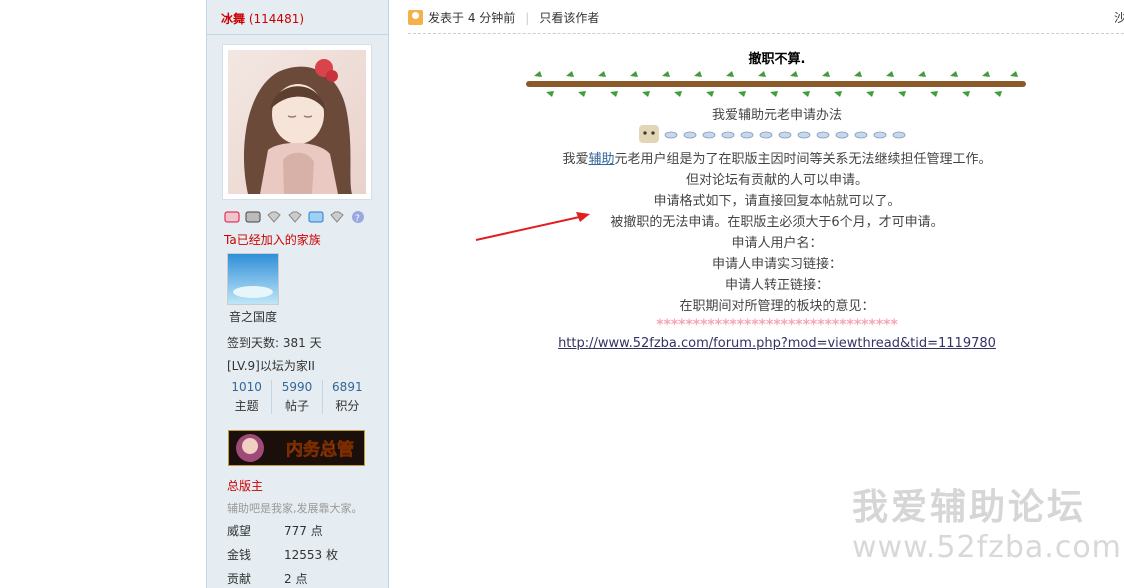  Describe the element at coordinates (239, 555) in the screenshot. I see `info-key: 金钱` at that location.